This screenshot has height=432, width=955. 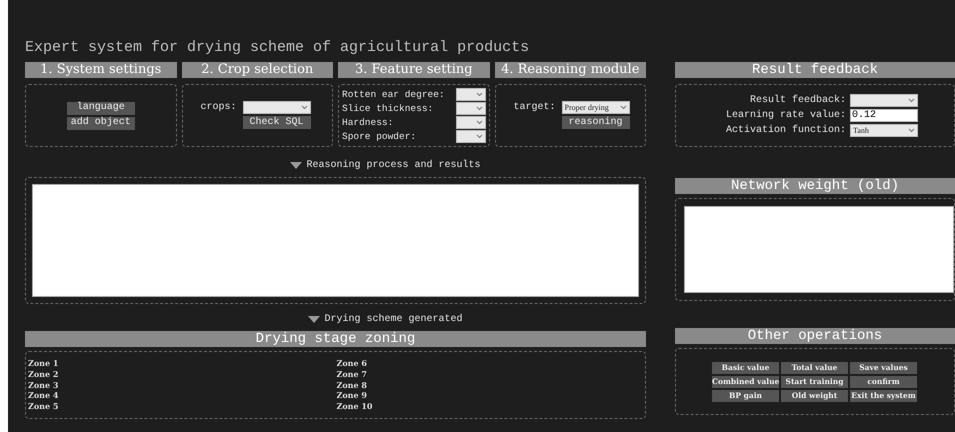 I want to click on section-header: 1. System settings, so click(x=100, y=70).